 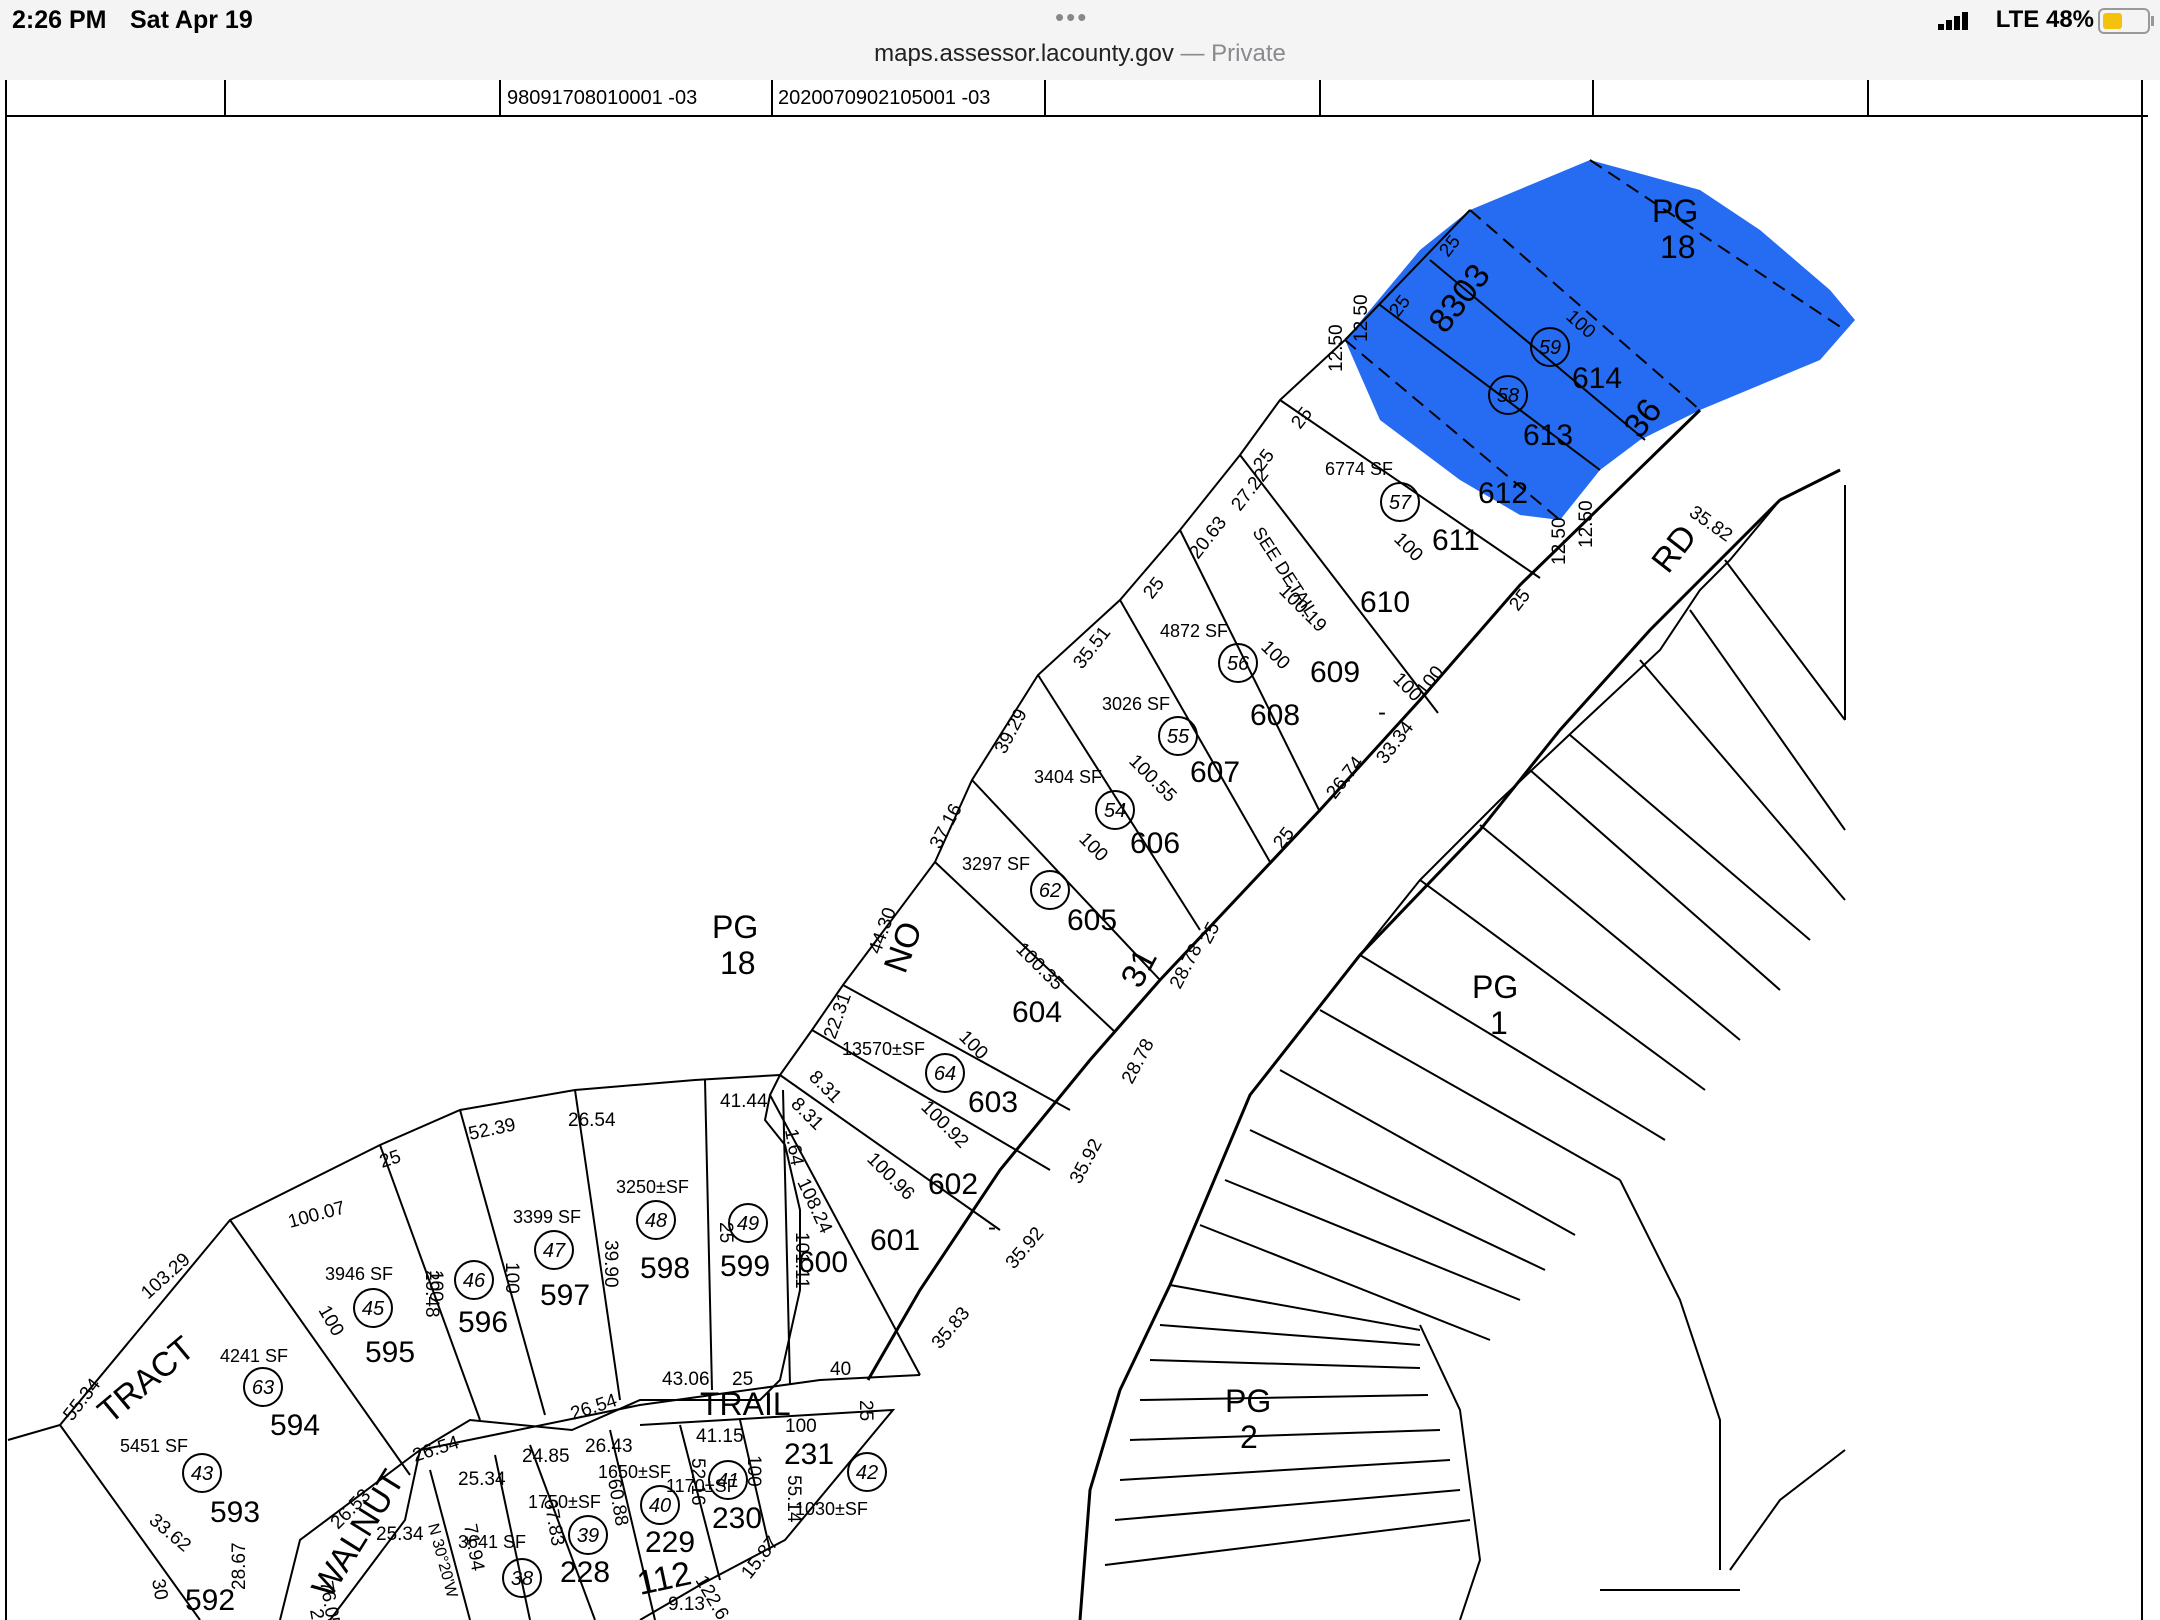 I want to click on parcel-ne-lot-2: 612, so click(x=1503, y=493).